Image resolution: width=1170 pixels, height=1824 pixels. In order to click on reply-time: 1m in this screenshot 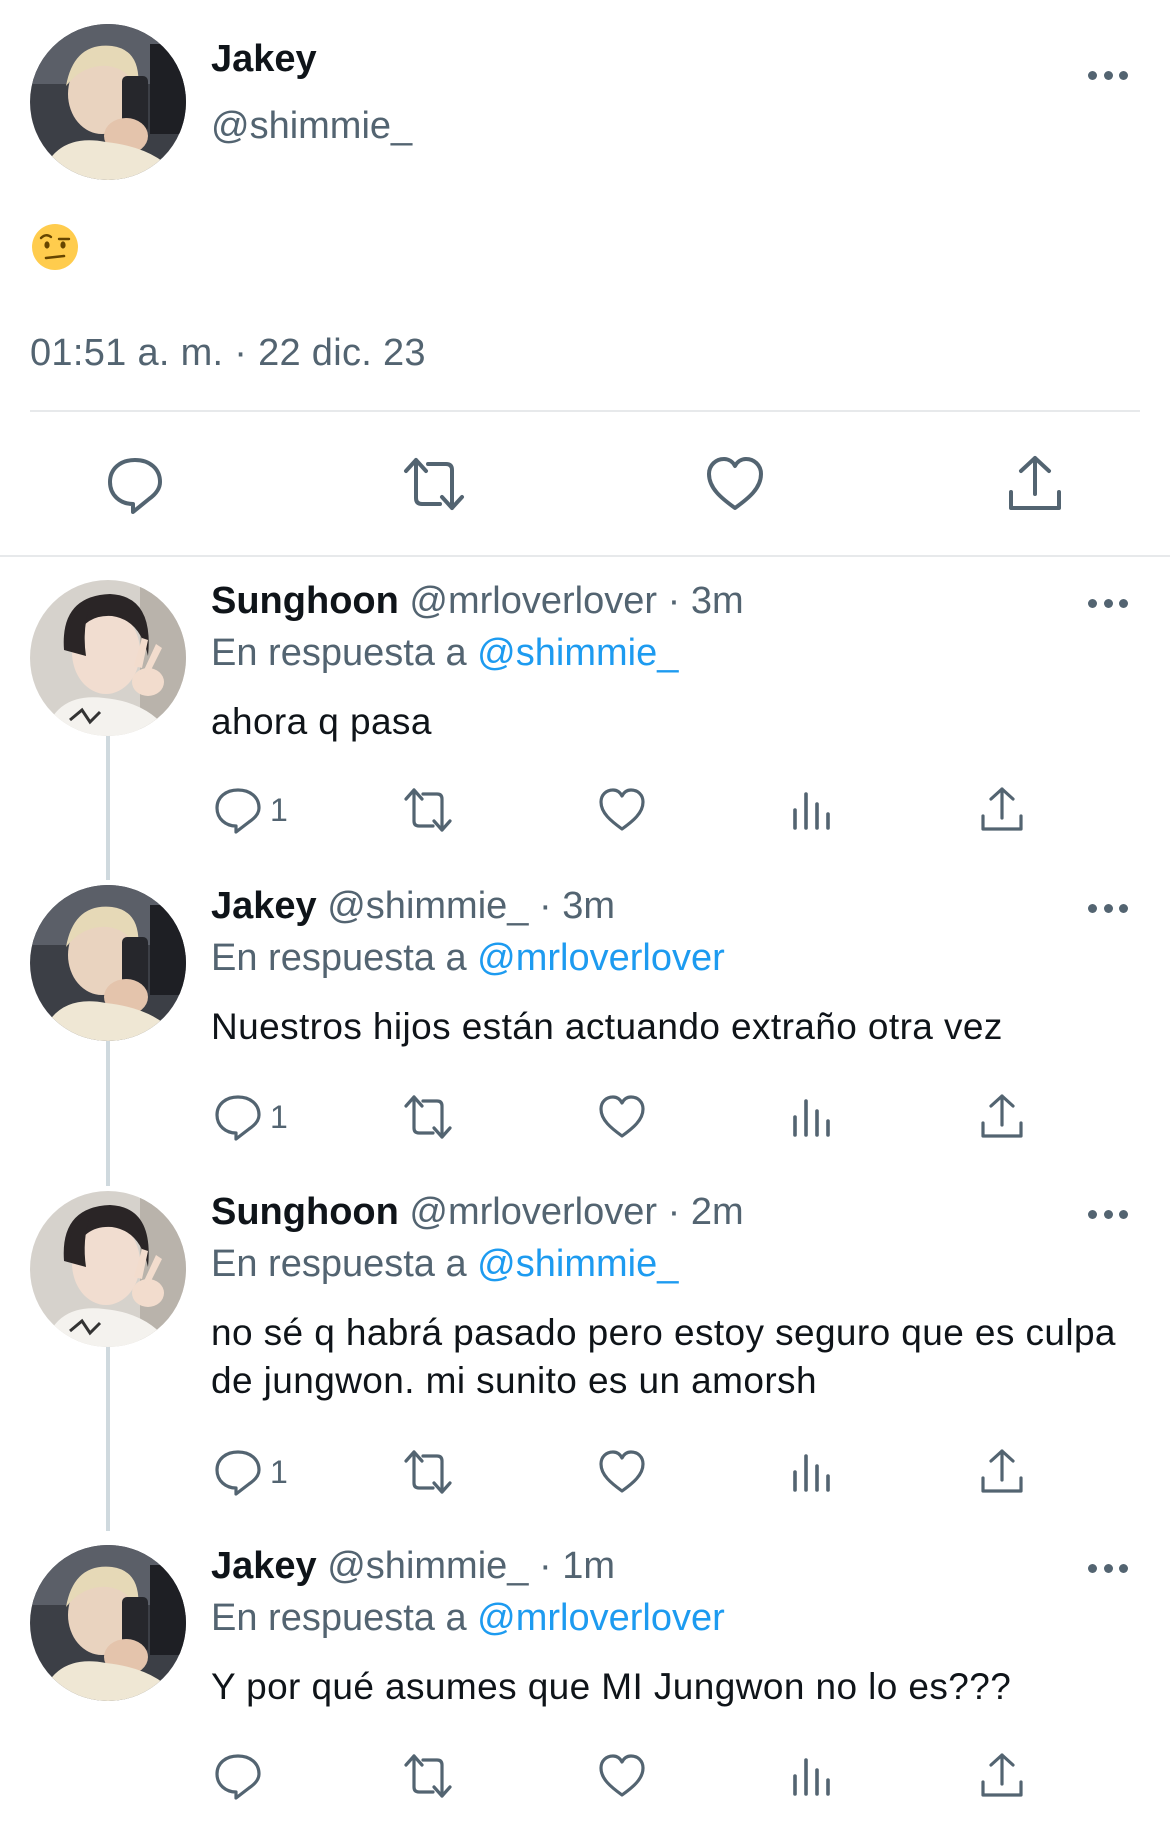, I will do `click(588, 1566)`.